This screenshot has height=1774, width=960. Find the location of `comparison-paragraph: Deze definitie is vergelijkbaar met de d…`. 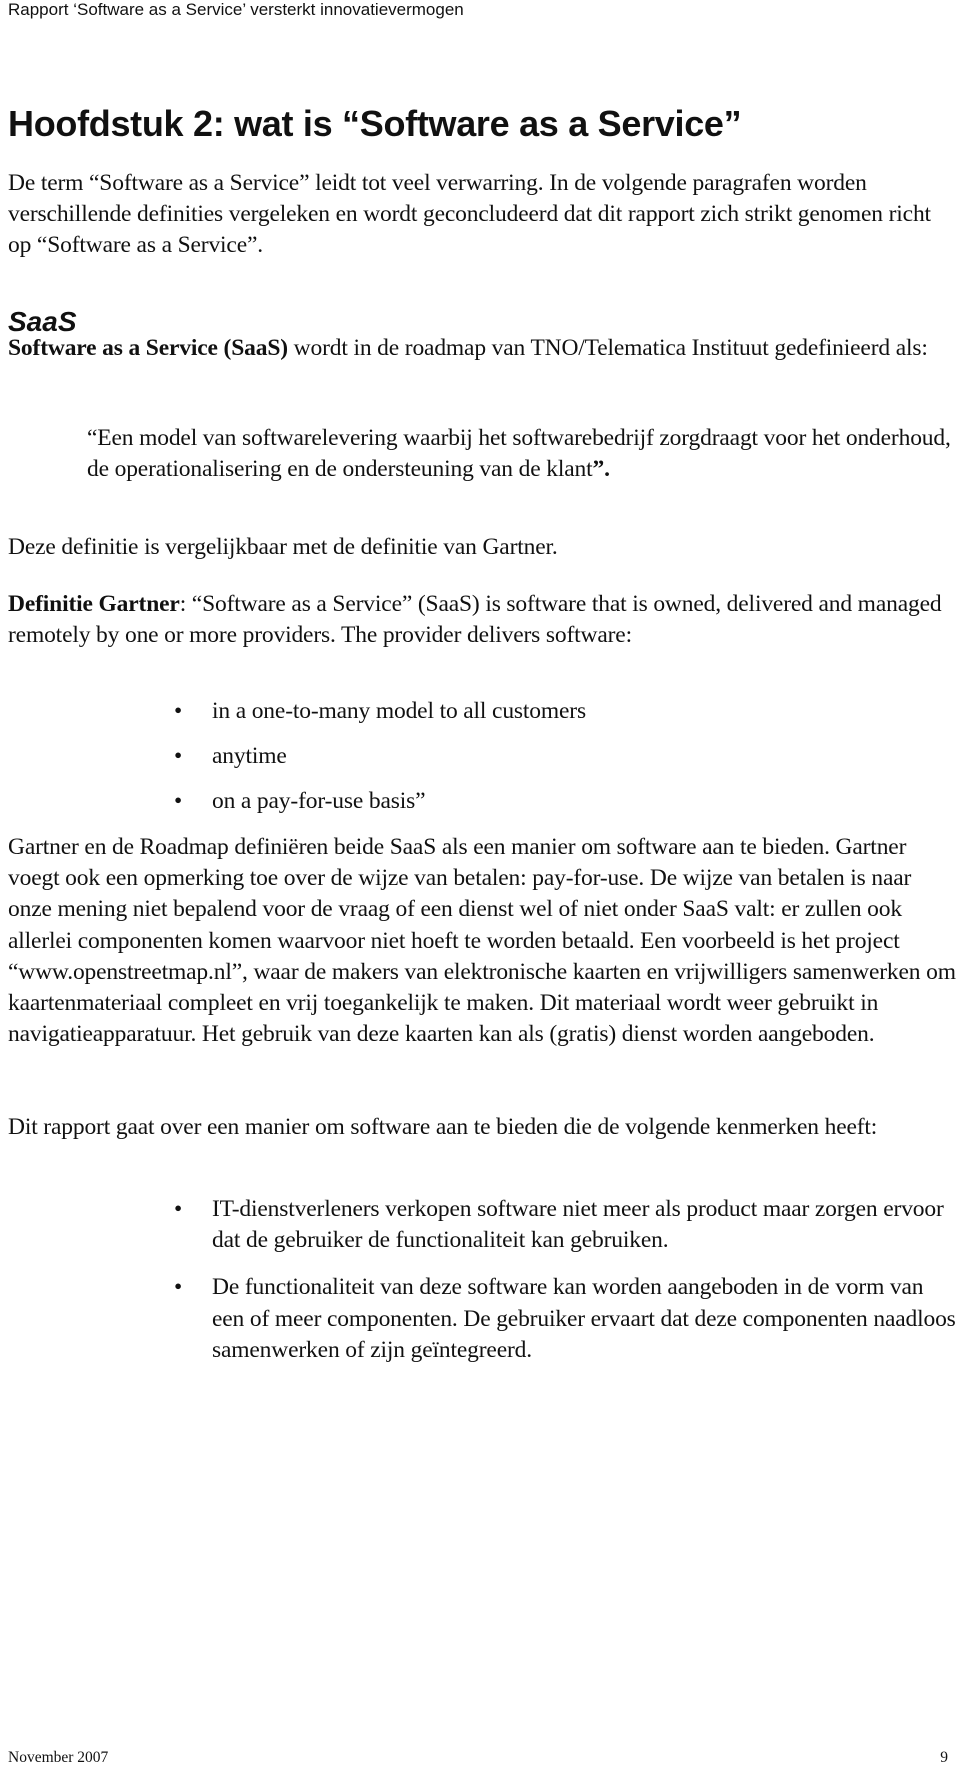

comparison-paragraph: Deze definitie is vergelijkbaar met de d… is located at coordinates (283, 547).